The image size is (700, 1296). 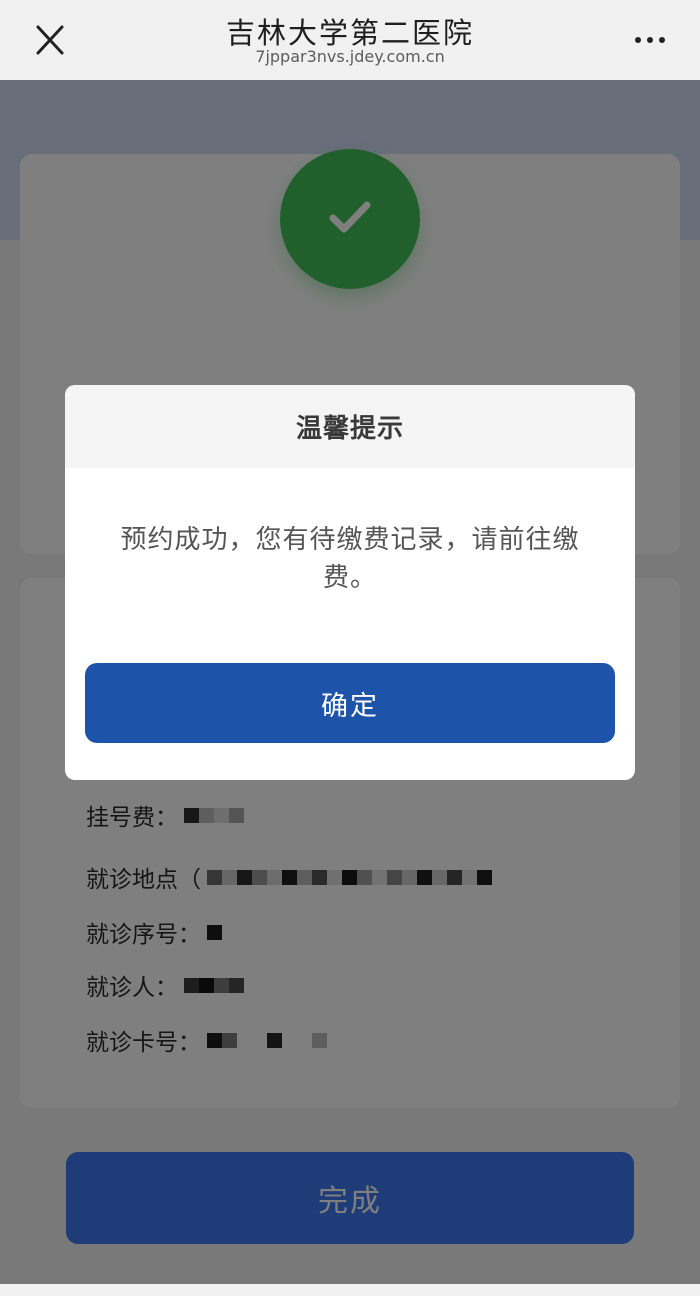 I want to click on dialog-title: 温馨提示, so click(x=349, y=429).